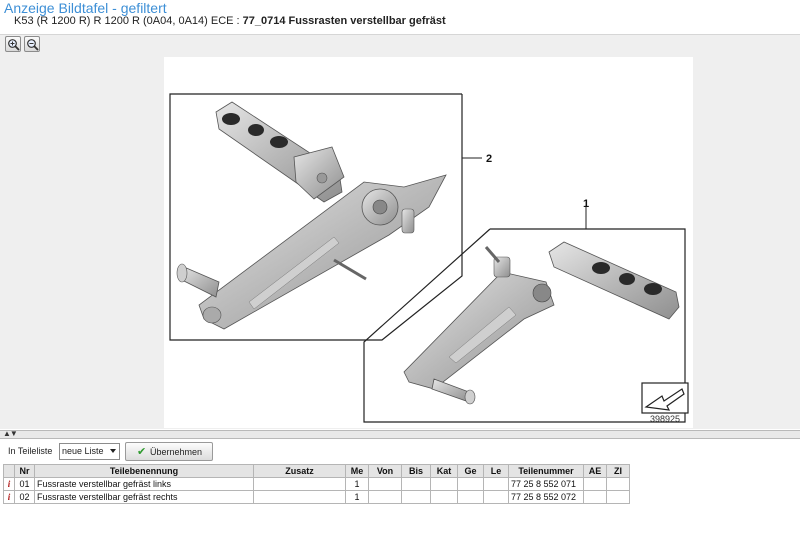 Image resolution: width=800 pixels, height=543 pixels. Describe the element at coordinates (280, 152) in the screenshot. I see `left-footpeg-drawing` at that location.